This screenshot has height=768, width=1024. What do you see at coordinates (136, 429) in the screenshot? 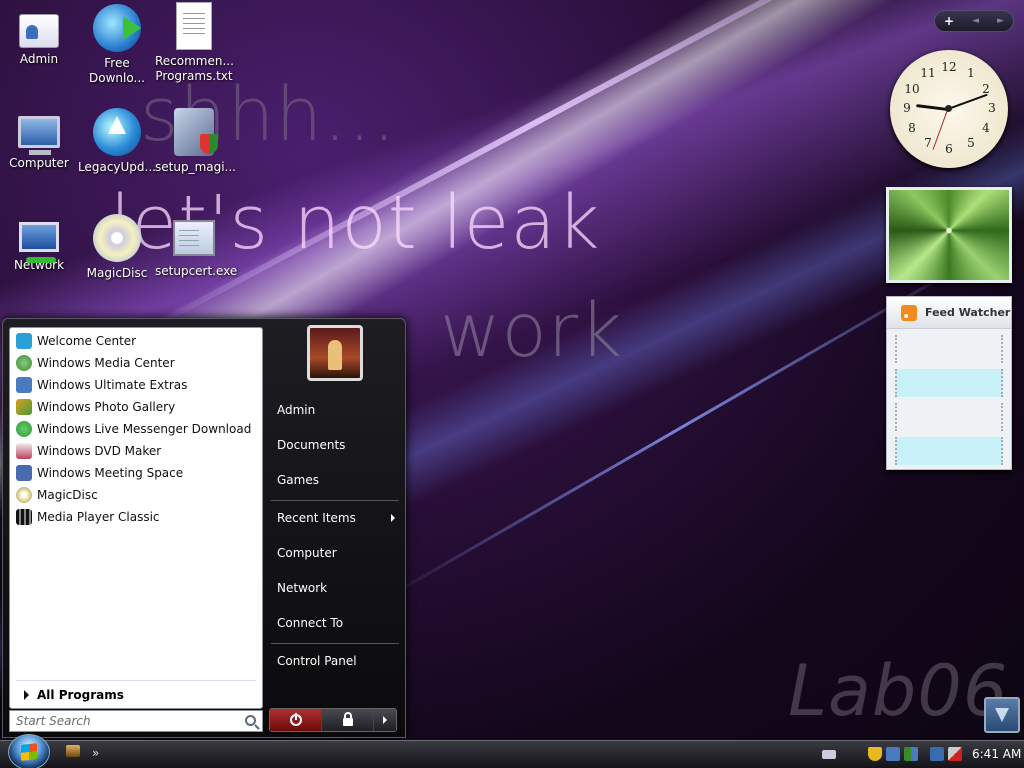
I see `program-item-messenger-download: Windows Live Messenger Download` at bounding box center [136, 429].